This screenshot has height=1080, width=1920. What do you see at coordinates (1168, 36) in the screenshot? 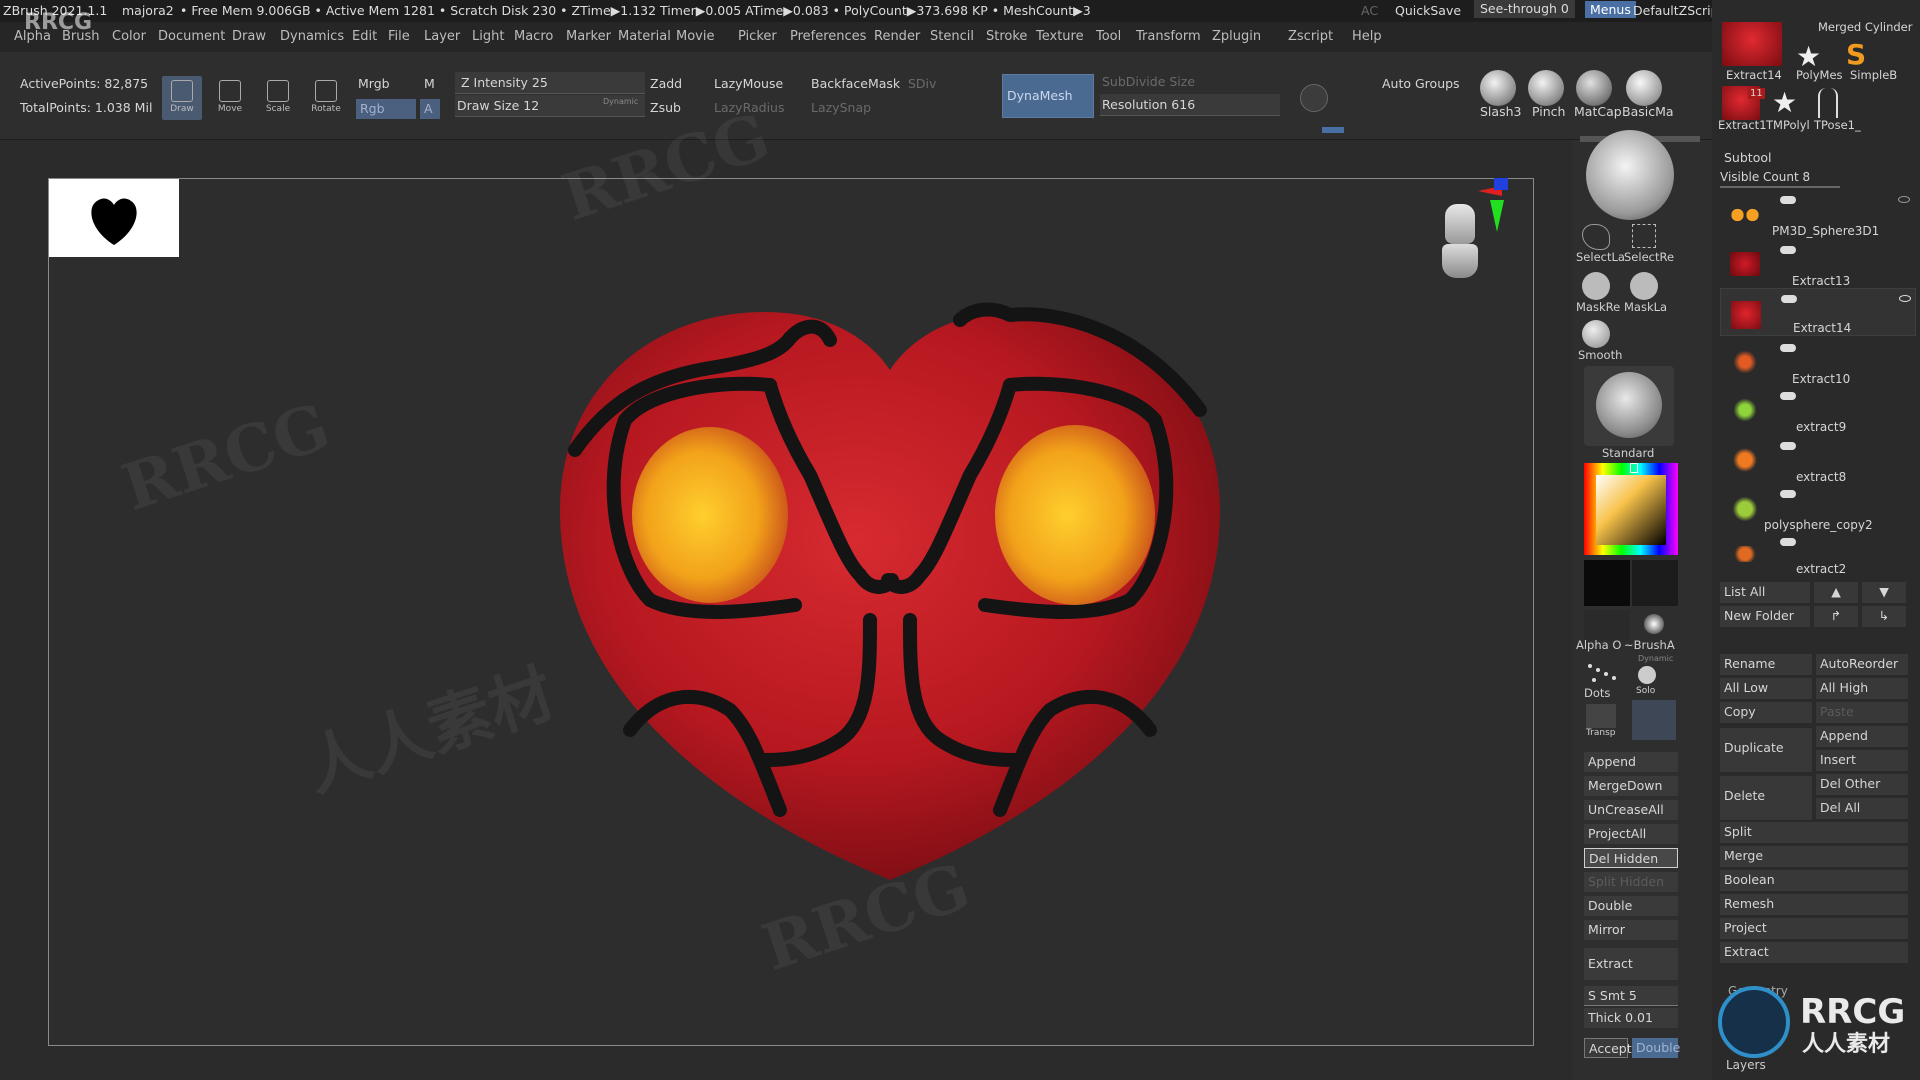
I see `menu-transform: Transform` at bounding box center [1168, 36].